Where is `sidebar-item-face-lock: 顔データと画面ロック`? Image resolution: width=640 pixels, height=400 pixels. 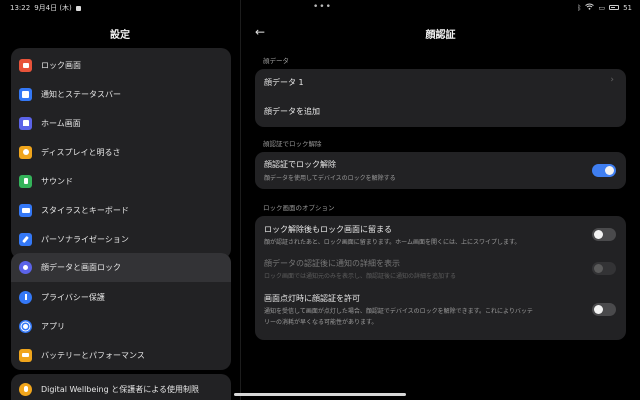
sidebar-item-face-lock: 顔データと画面ロック is located at coordinates (121, 267).